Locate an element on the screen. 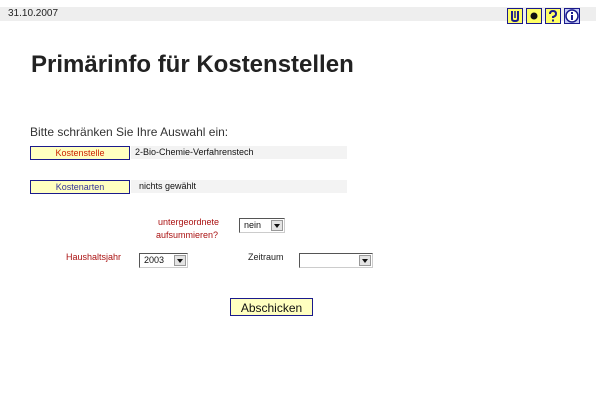 This screenshot has height=398, width=596. haushaltsjahr-label: Haushaltsjahr is located at coordinates (94, 257).